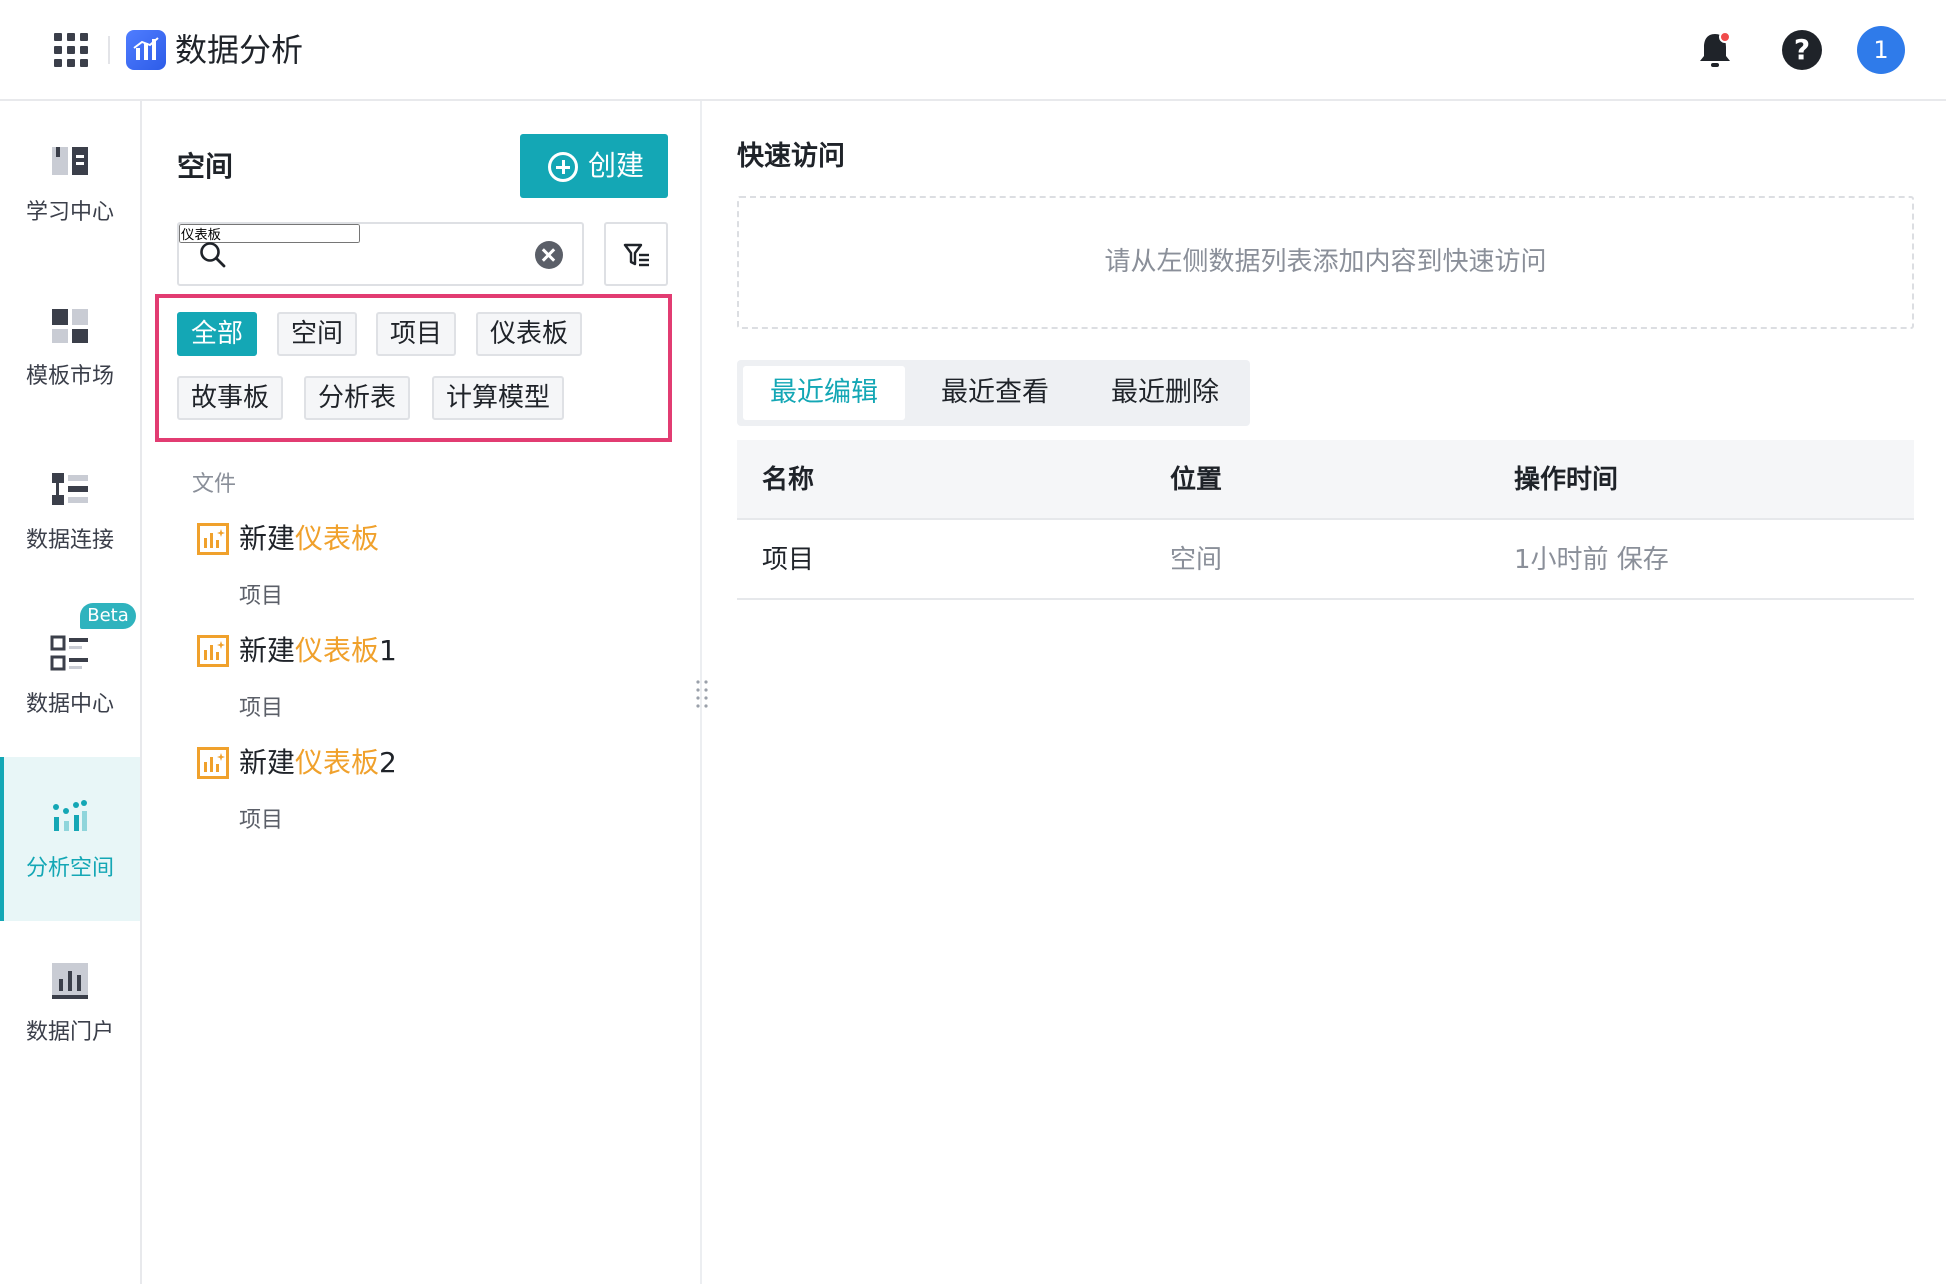 The image size is (1946, 1284). I want to click on quick-access-title: 快速访问, so click(791, 156).